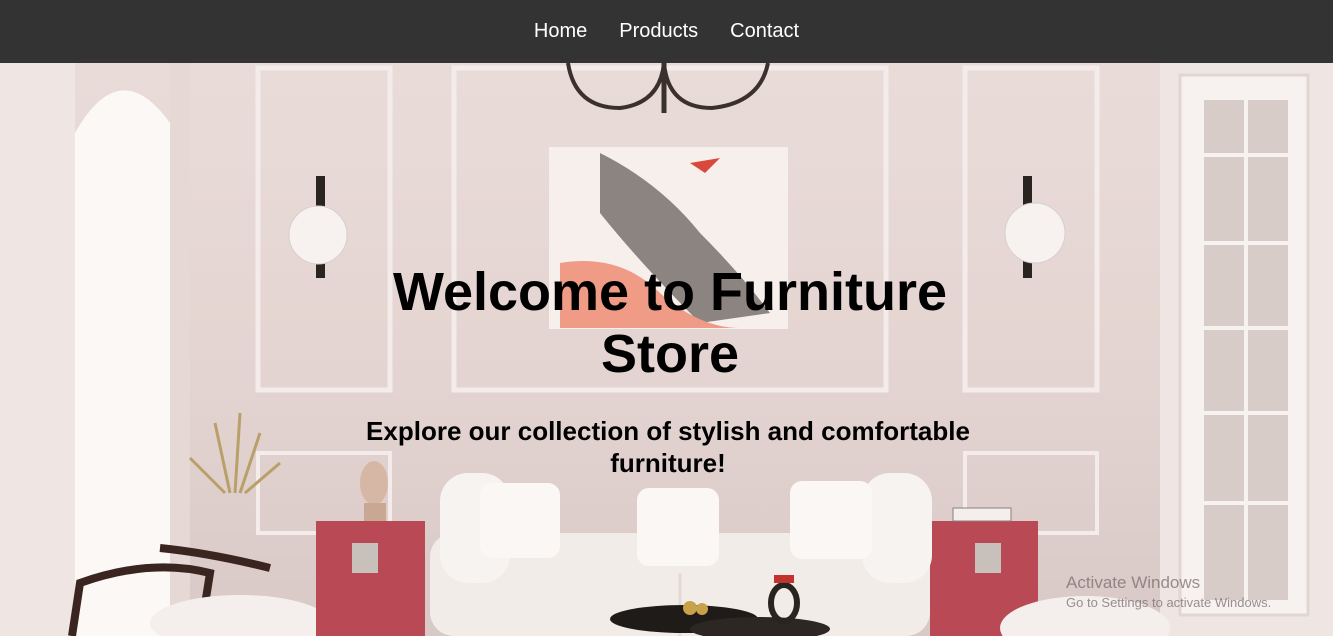  What do you see at coordinates (560, 31) in the screenshot?
I see `nav-home-link: Home` at bounding box center [560, 31].